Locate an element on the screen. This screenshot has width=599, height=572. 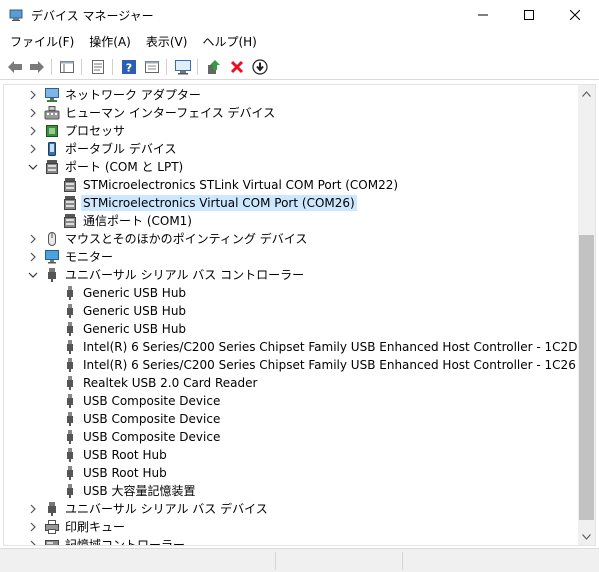
tree-row: ネットワーク アダプター is located at coordinates (292, 95).